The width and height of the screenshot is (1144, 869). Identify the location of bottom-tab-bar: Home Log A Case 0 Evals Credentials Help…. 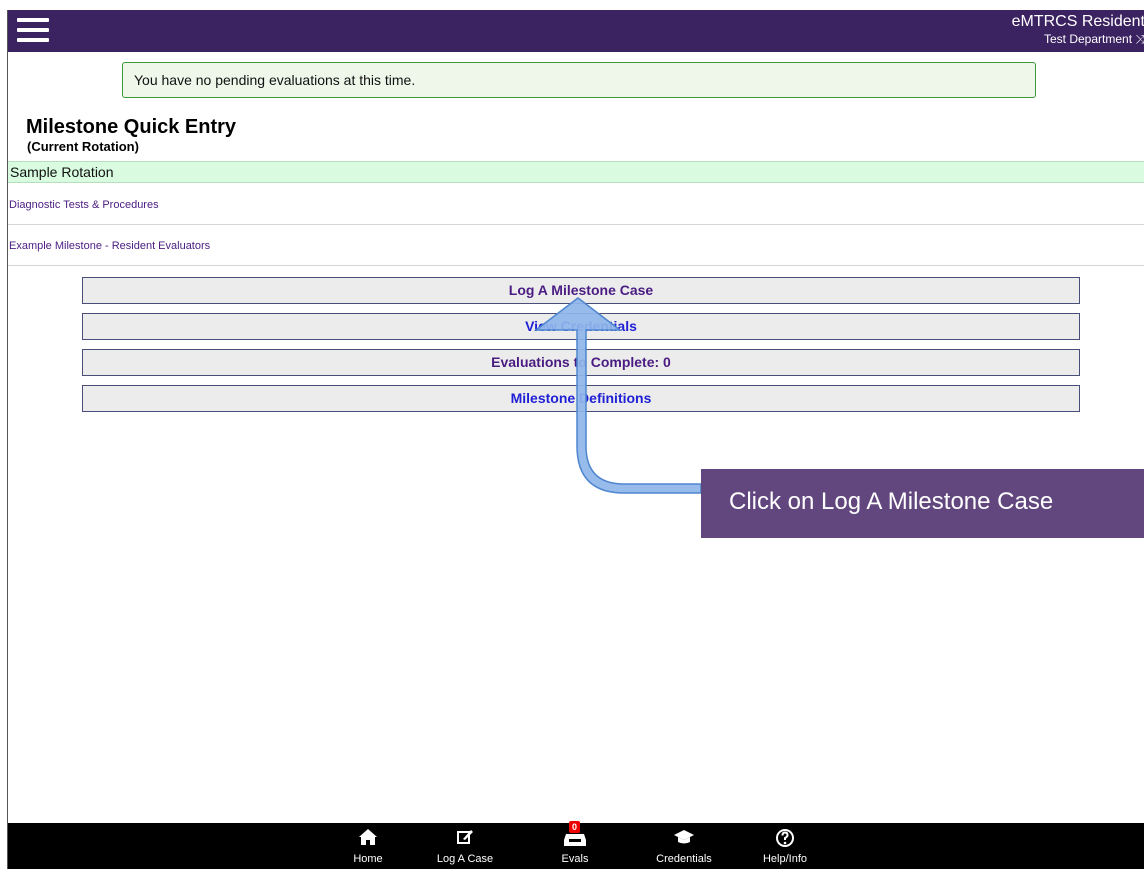
(576, 845).